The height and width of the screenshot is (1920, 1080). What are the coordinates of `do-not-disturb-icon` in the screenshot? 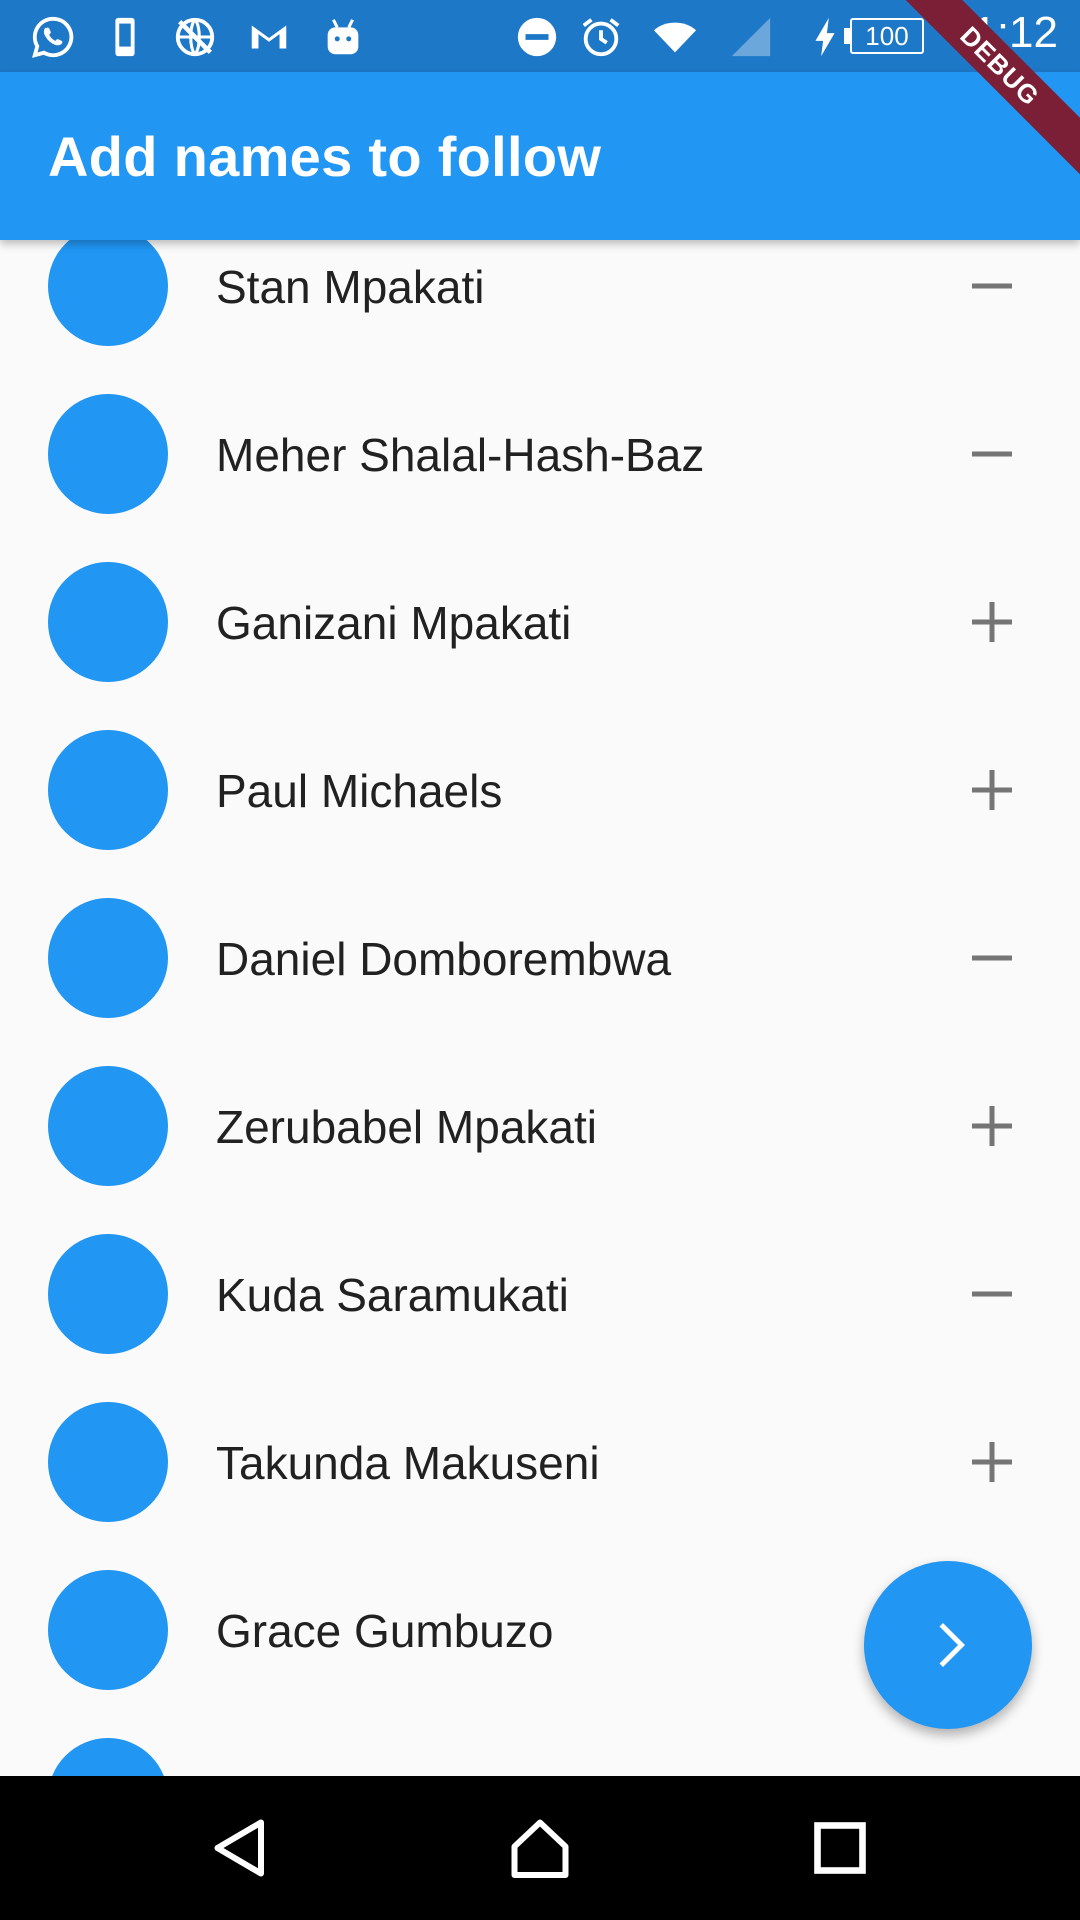 It's located at (537, 37).